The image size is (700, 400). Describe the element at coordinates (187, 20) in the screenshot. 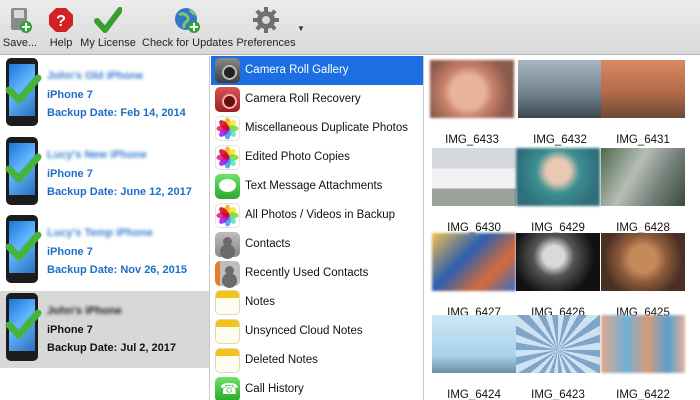

I see `globe-update-icon` at that location.